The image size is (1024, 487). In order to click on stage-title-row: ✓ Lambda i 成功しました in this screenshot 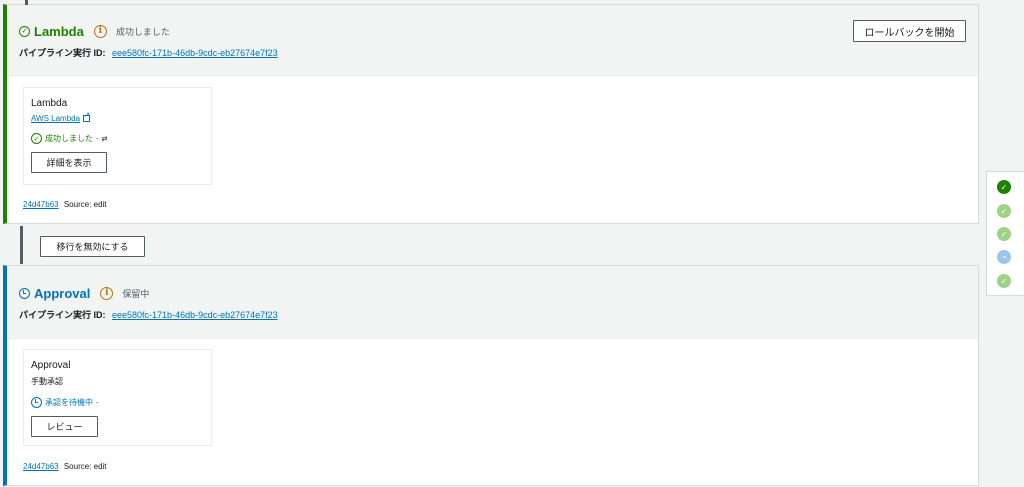, I will do `click(492, 31)`.